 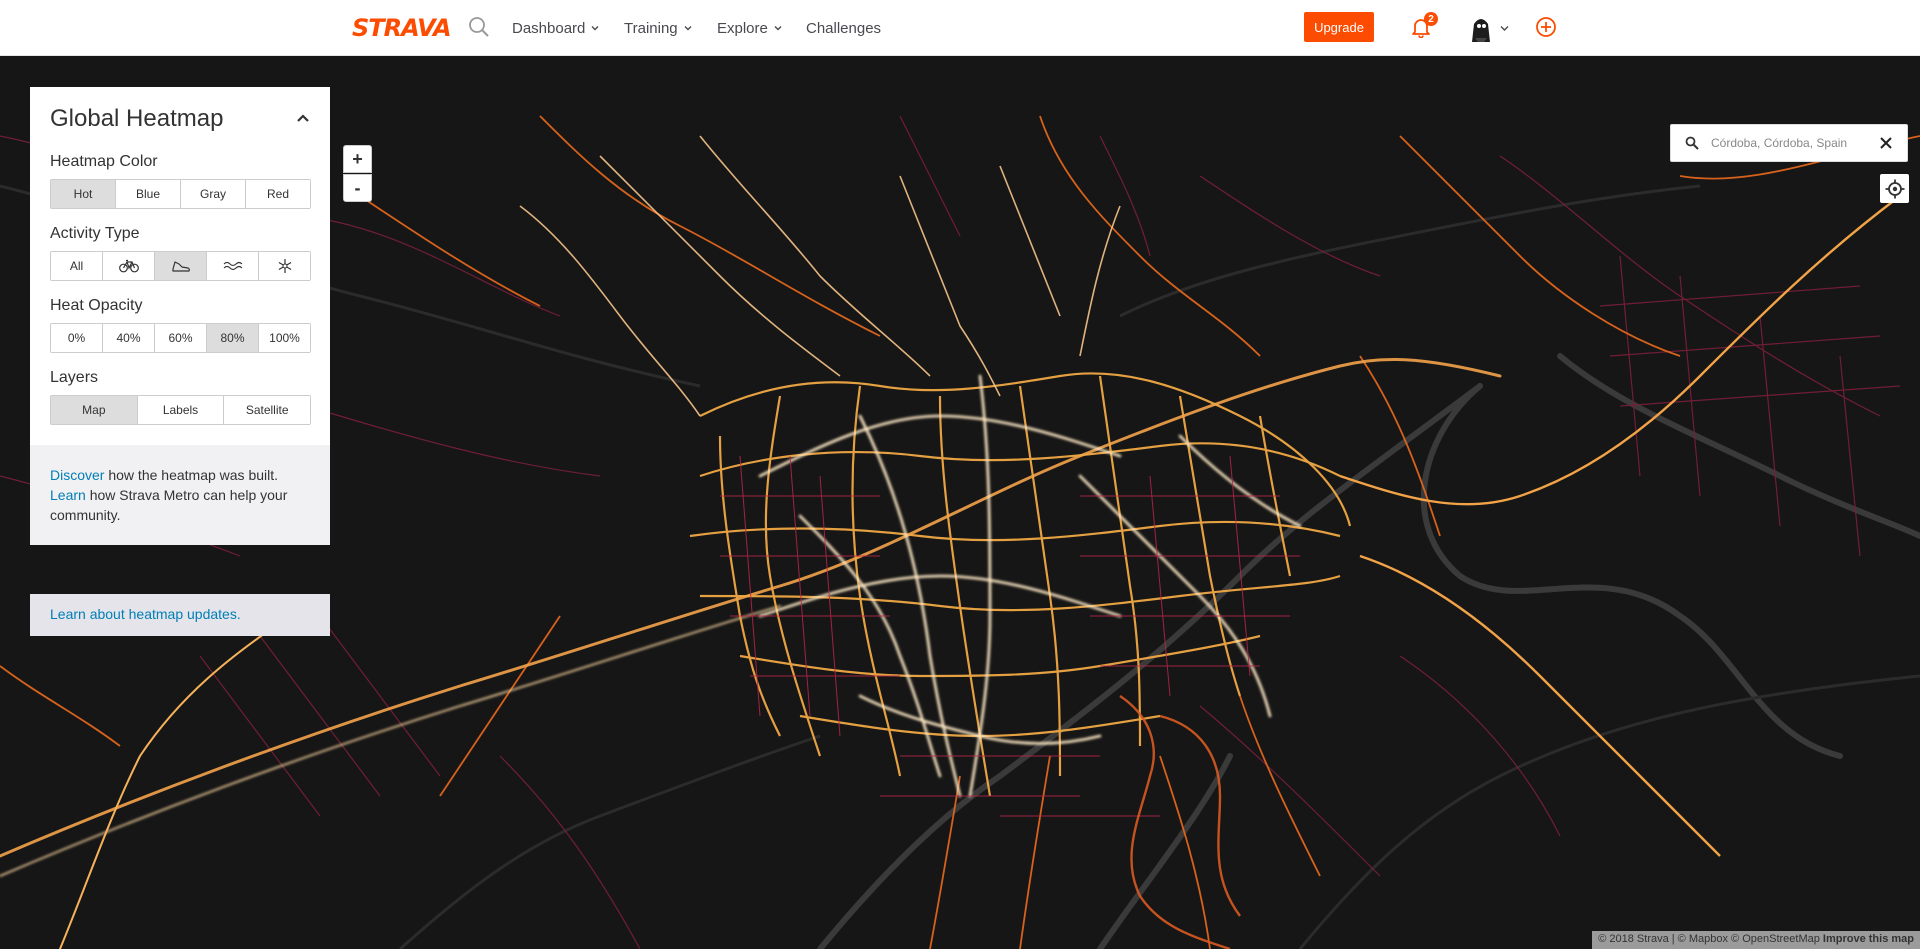 What do you see at coordinates (742, 28) in the screenshot?
I see `nav-explore-label: Explore` at bounding box center [742, 28].